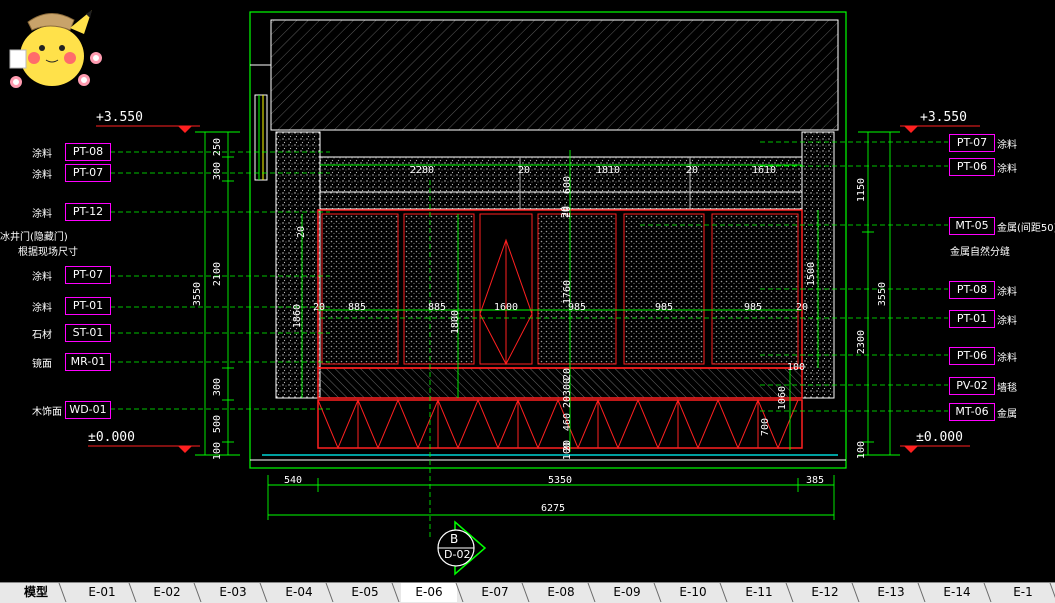  Describe the element at coordinates (197, 294) in the screenshot. I see `left-total-dim: 3550` at that location.